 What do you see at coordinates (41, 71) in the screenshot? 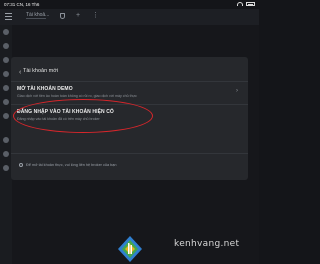
I see `dialog-title: Tài khoản mới` at bounding box center [41, 71].